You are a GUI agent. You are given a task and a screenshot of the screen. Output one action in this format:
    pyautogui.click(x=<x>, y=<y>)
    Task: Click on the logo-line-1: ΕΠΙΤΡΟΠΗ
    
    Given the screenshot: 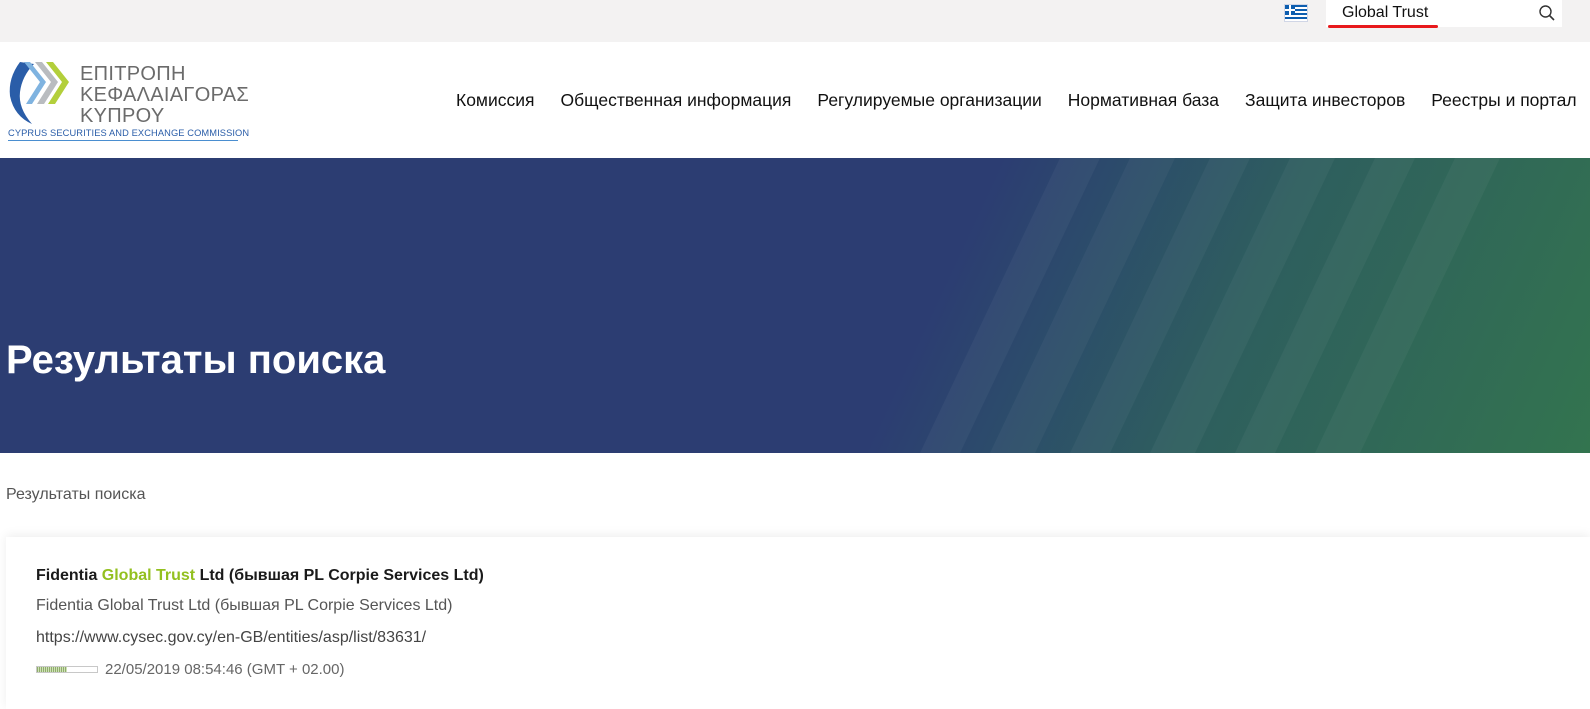 What is the action you would take?
    pyautogui.click(x=133, y=74)
    